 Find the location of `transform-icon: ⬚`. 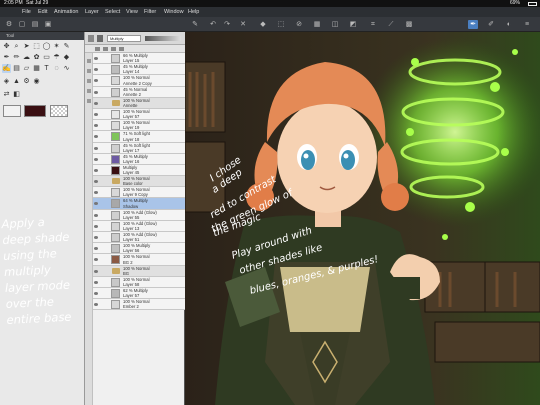

transform-icon: ⬚ is located at coordinates (281, 24).